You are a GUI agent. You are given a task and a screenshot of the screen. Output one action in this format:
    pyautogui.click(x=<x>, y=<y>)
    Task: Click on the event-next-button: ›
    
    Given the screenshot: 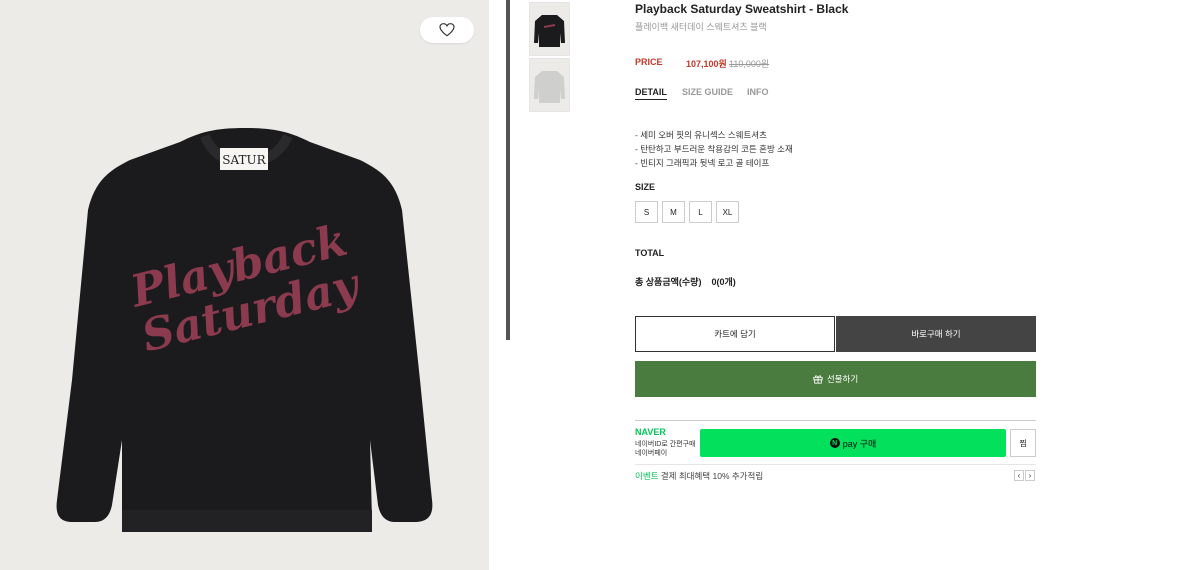 What is the action you would take?
    pyautogui.click(x=1030, y=475)
    